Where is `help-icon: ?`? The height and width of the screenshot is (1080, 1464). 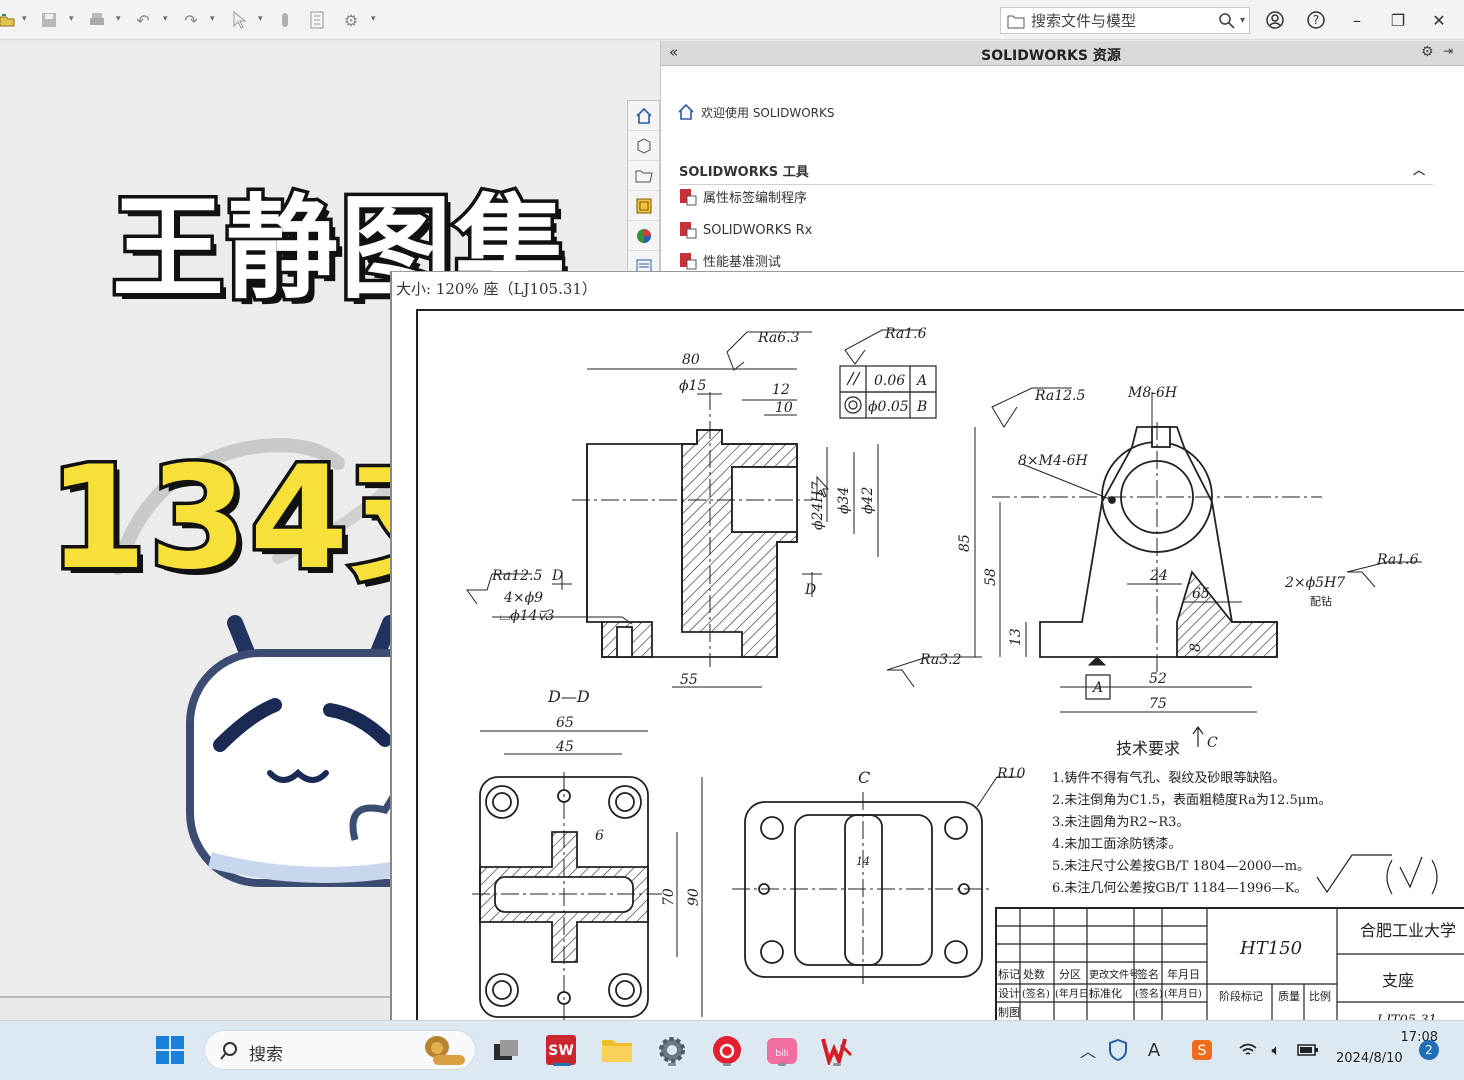
help-icon: ? is located at coordinates (1316, 20).